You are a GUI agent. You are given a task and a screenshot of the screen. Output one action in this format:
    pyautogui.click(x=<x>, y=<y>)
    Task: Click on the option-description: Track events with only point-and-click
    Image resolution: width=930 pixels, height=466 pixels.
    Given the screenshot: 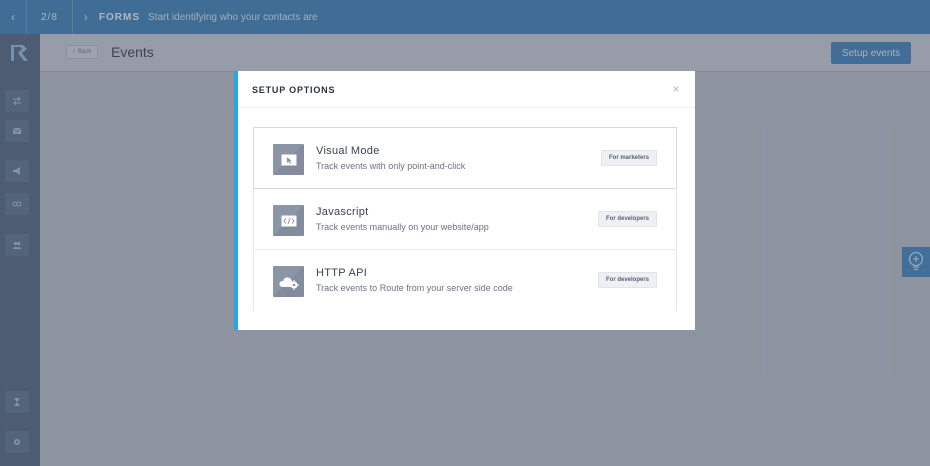 What is the action you would take?
    pyautogui.click(x=391, y=166)
    